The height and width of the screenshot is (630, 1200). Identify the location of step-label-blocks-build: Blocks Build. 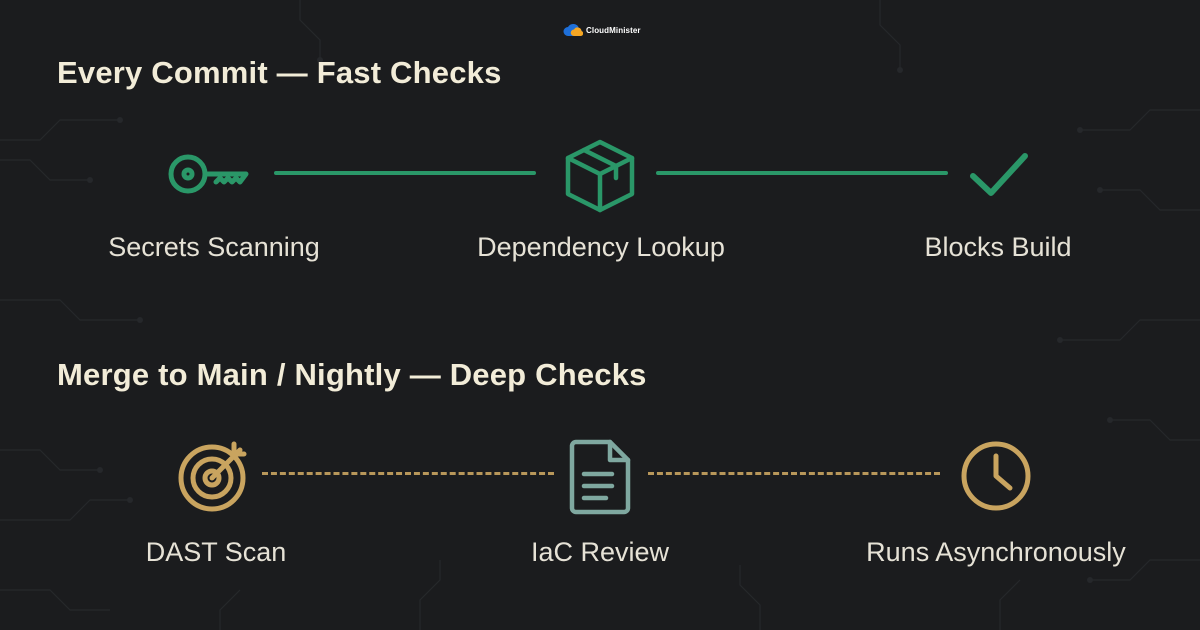
(998, 247).